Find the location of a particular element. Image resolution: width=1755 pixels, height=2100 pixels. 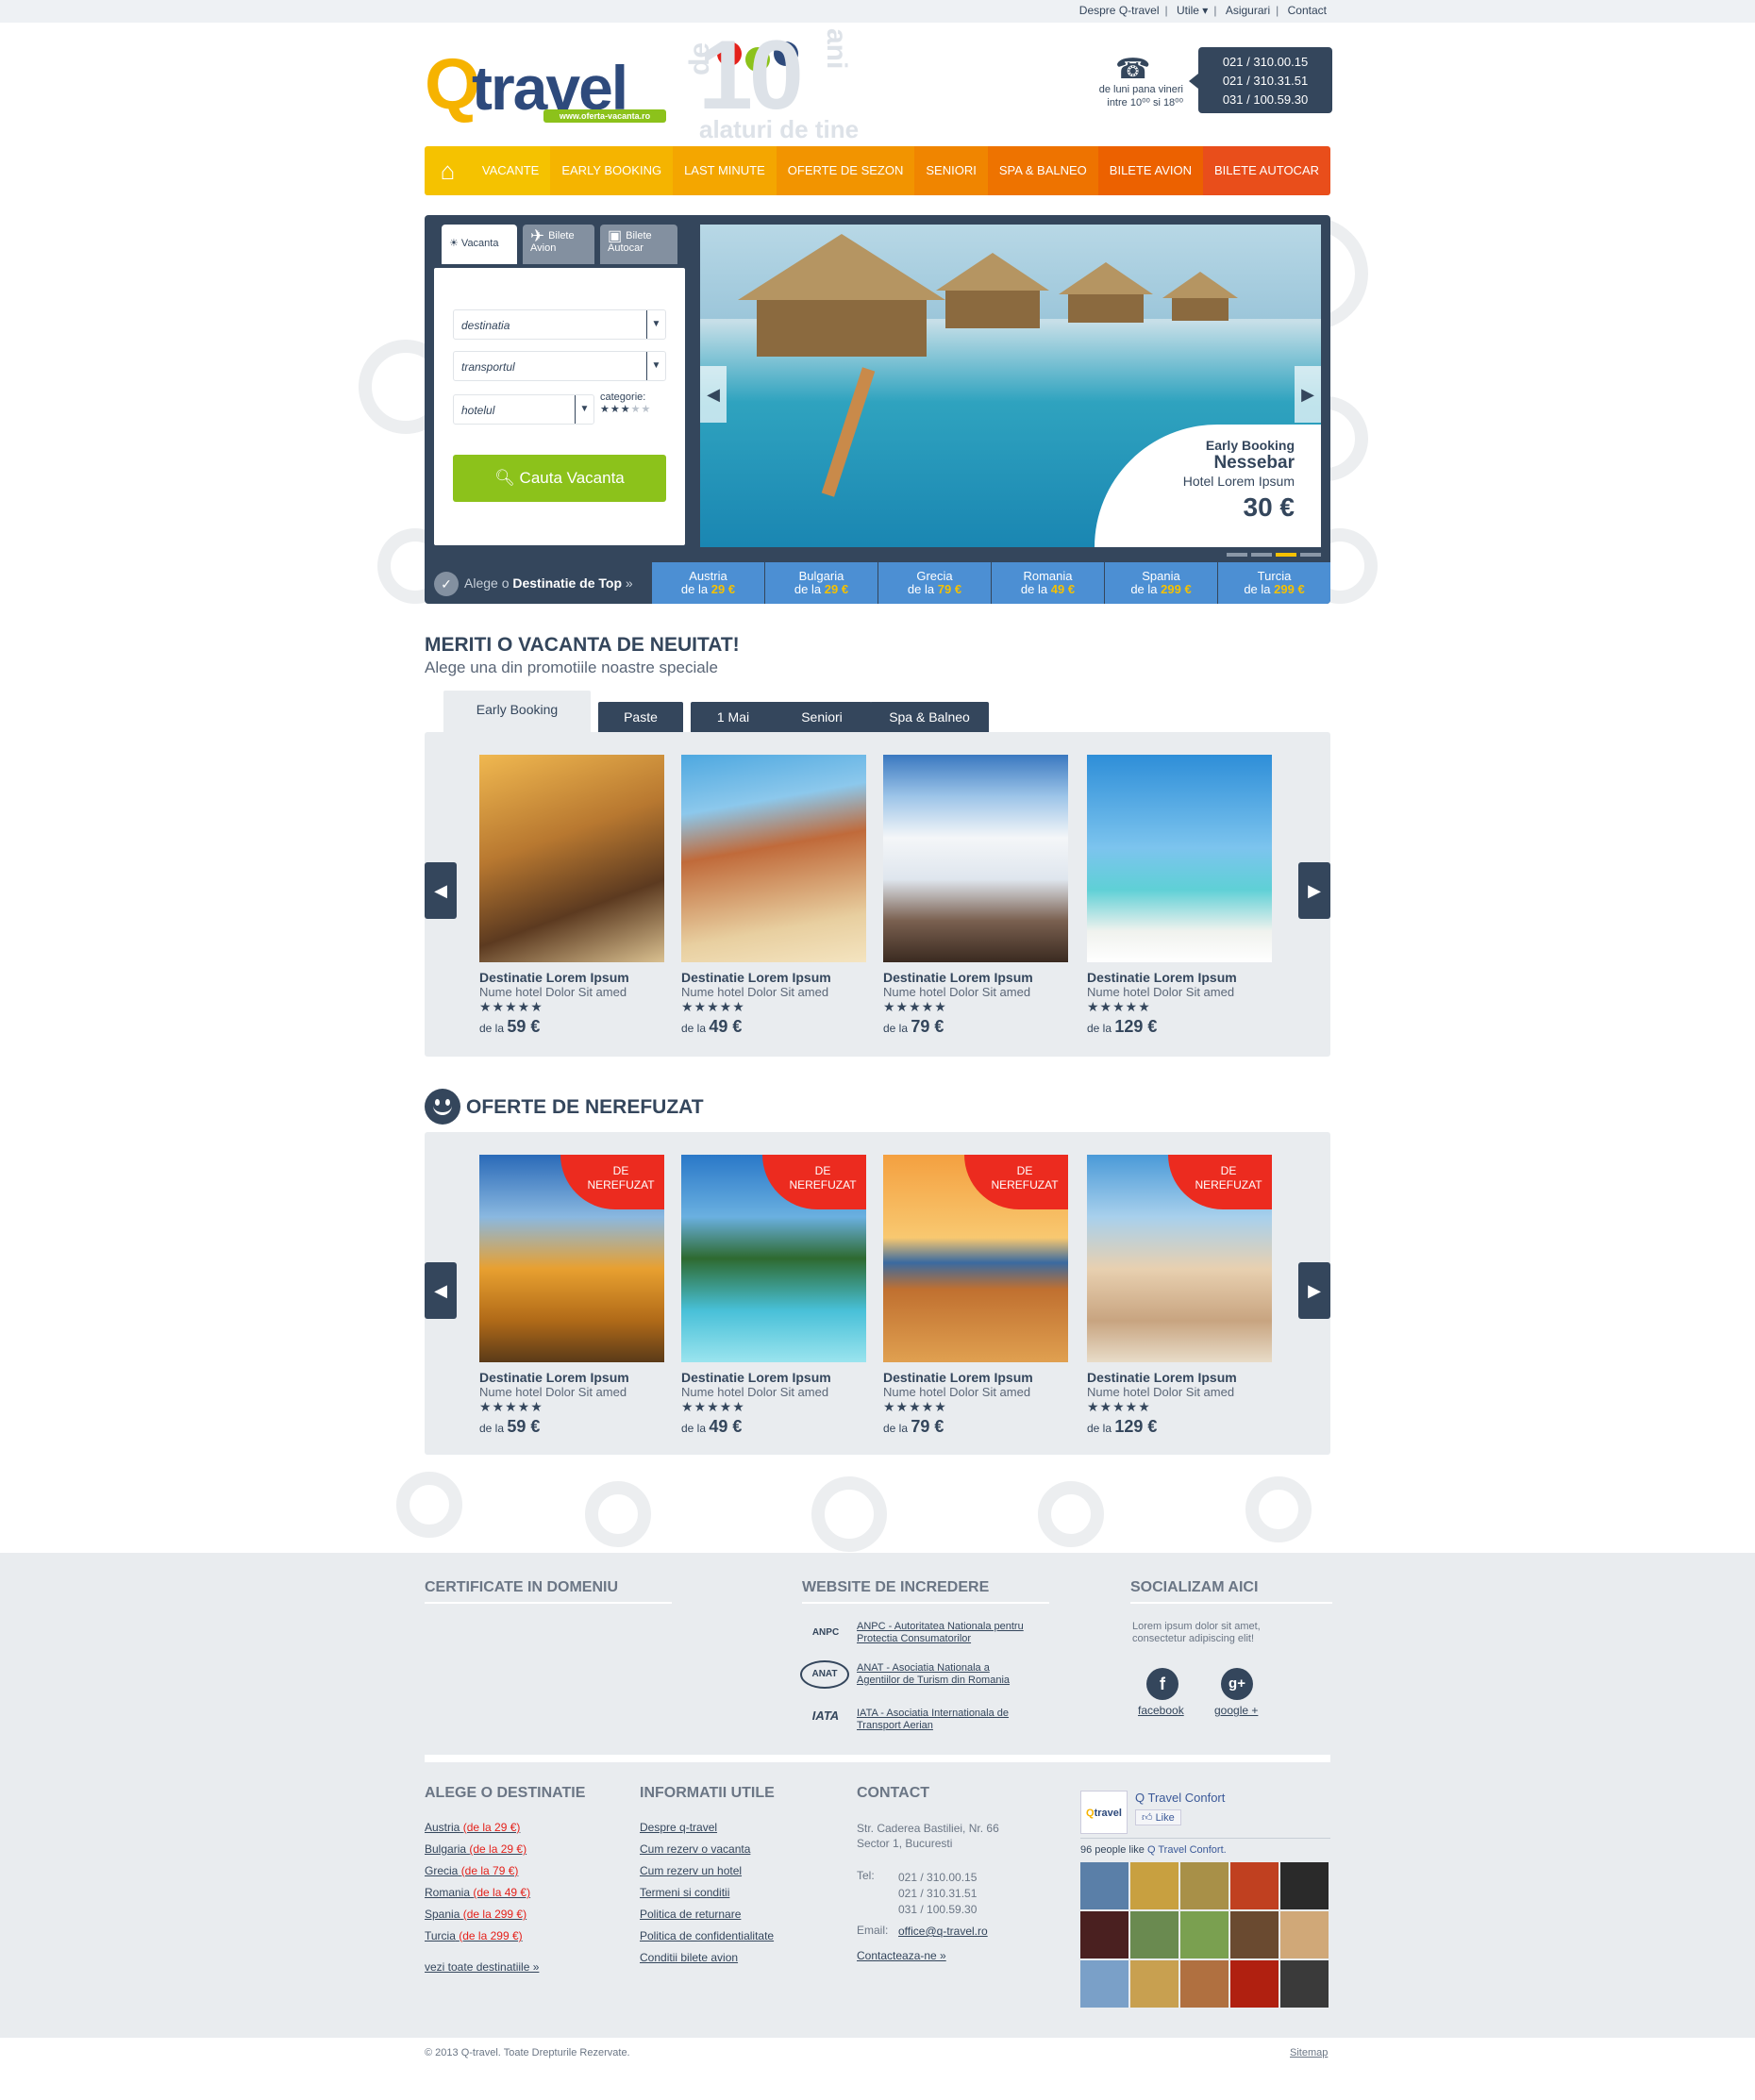

google-plus-link: google + is located at coordinates (1236, 1711).